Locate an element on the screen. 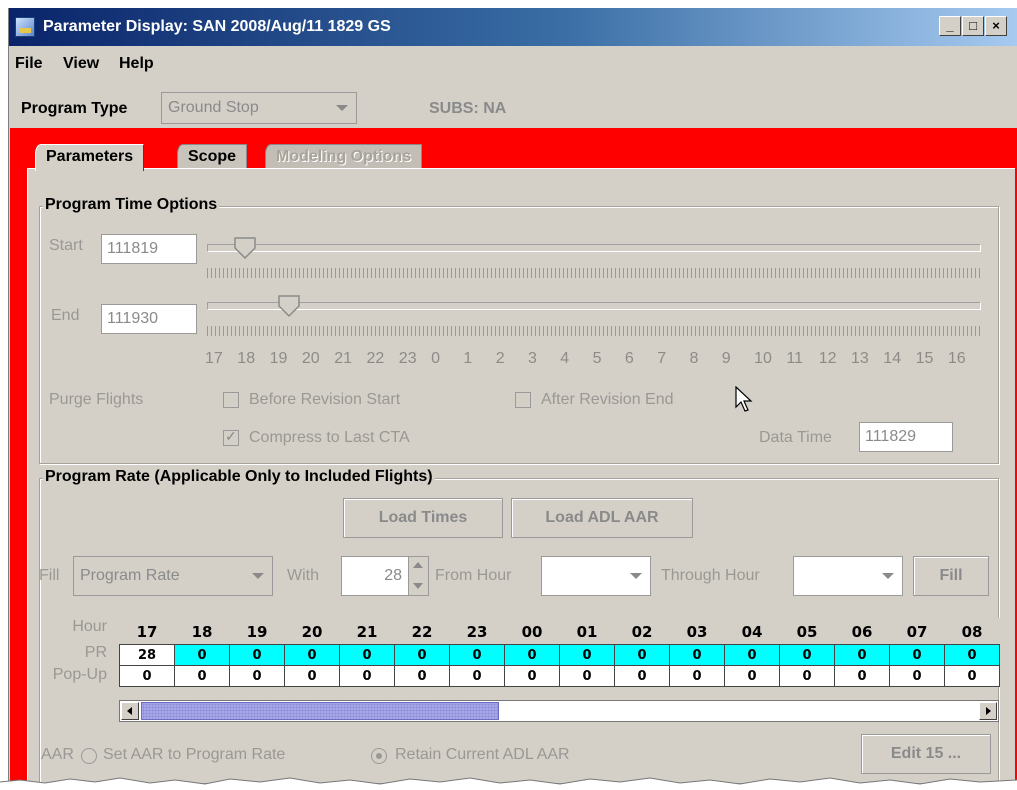  spinner-buttons is located at coordinates (418, 576).